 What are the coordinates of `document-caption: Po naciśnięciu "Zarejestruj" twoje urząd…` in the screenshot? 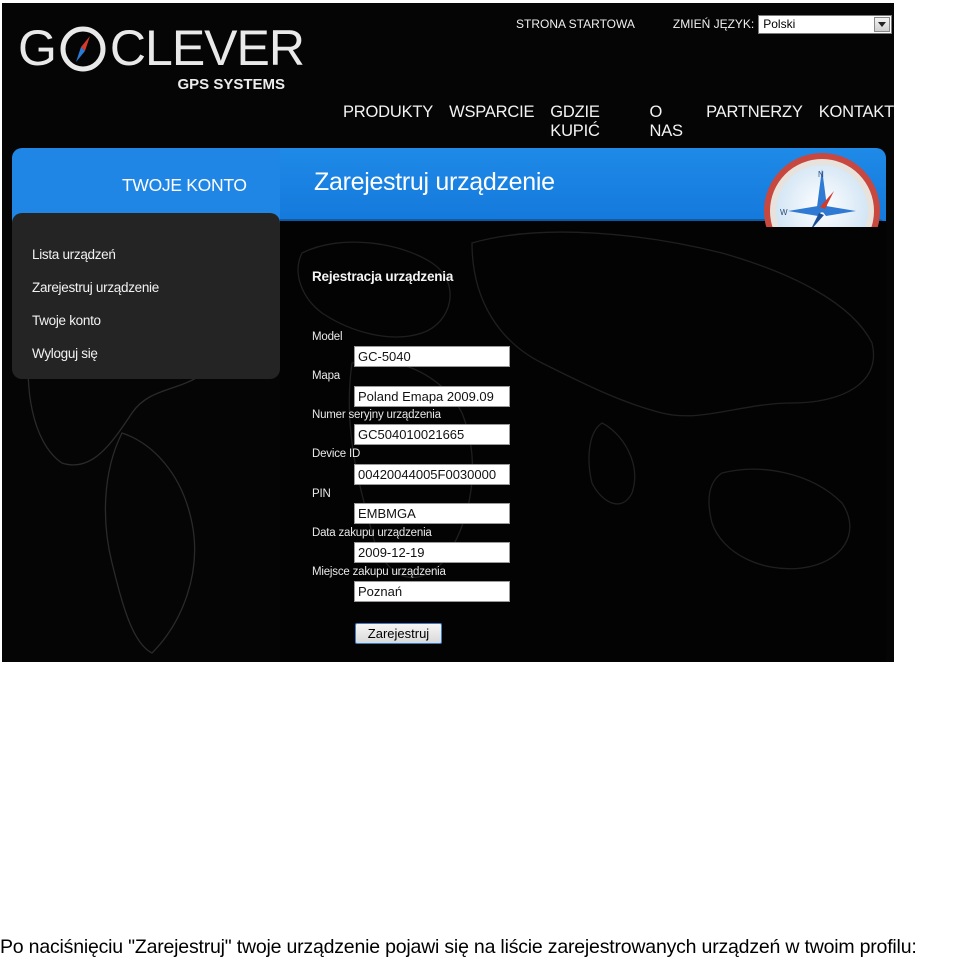 It's located at (458, 947).